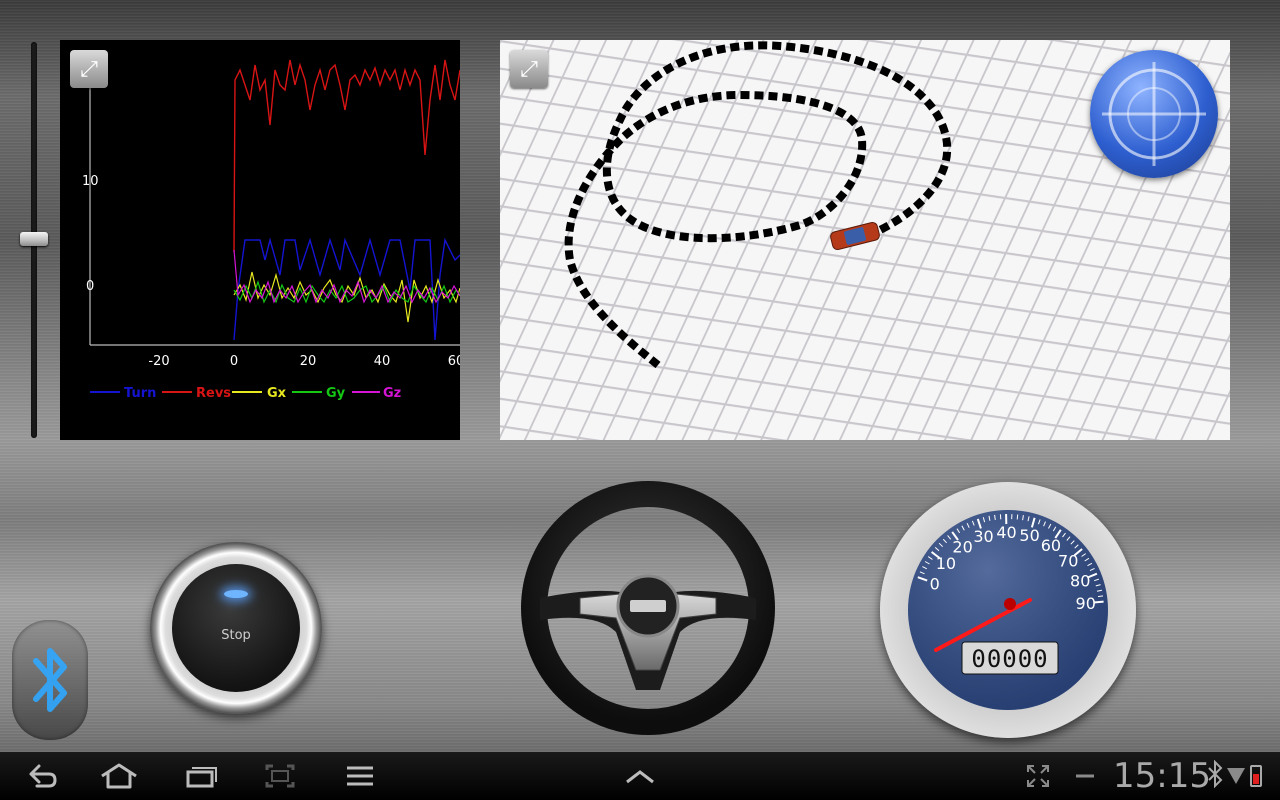 The height and width of the screenshot is (800, 1280). I want to click on menu-button, so click(360, 776).